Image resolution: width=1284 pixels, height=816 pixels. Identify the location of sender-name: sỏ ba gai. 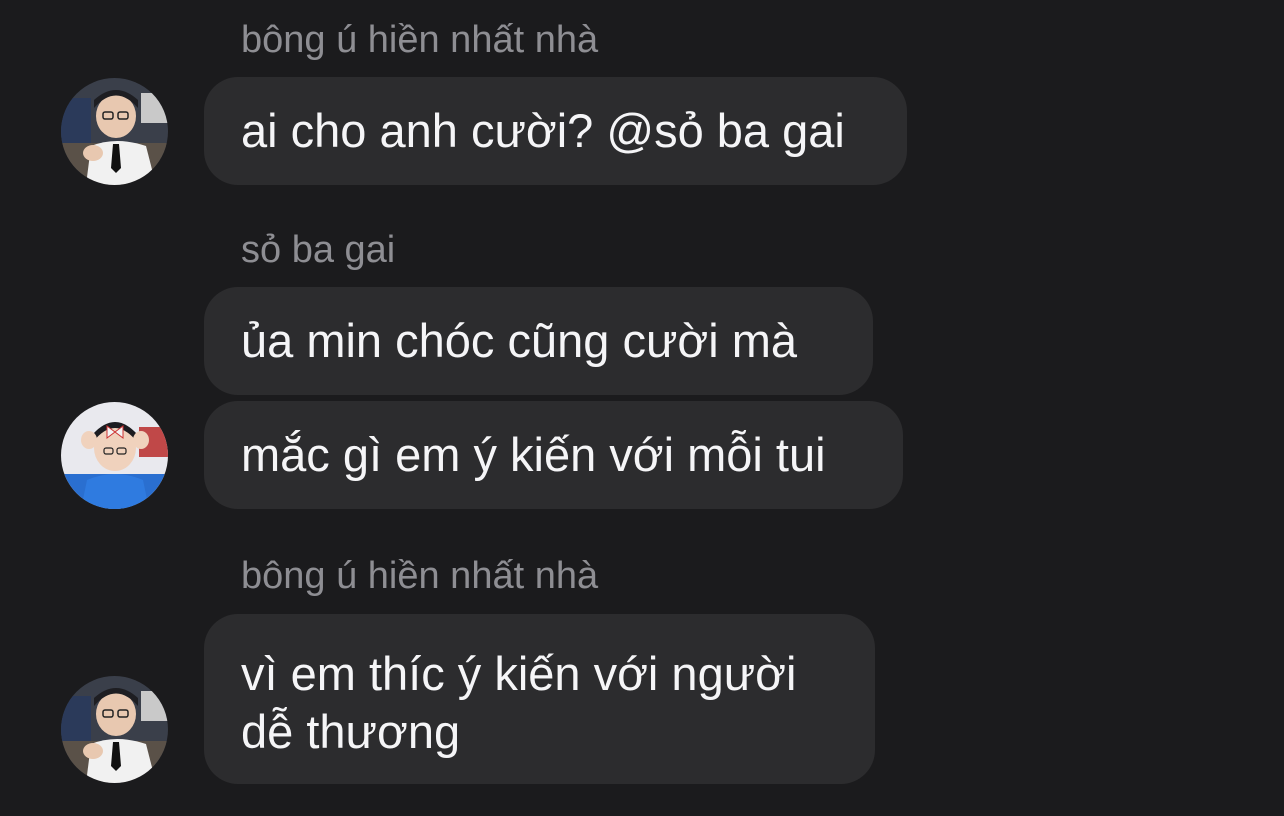
(318, 250).